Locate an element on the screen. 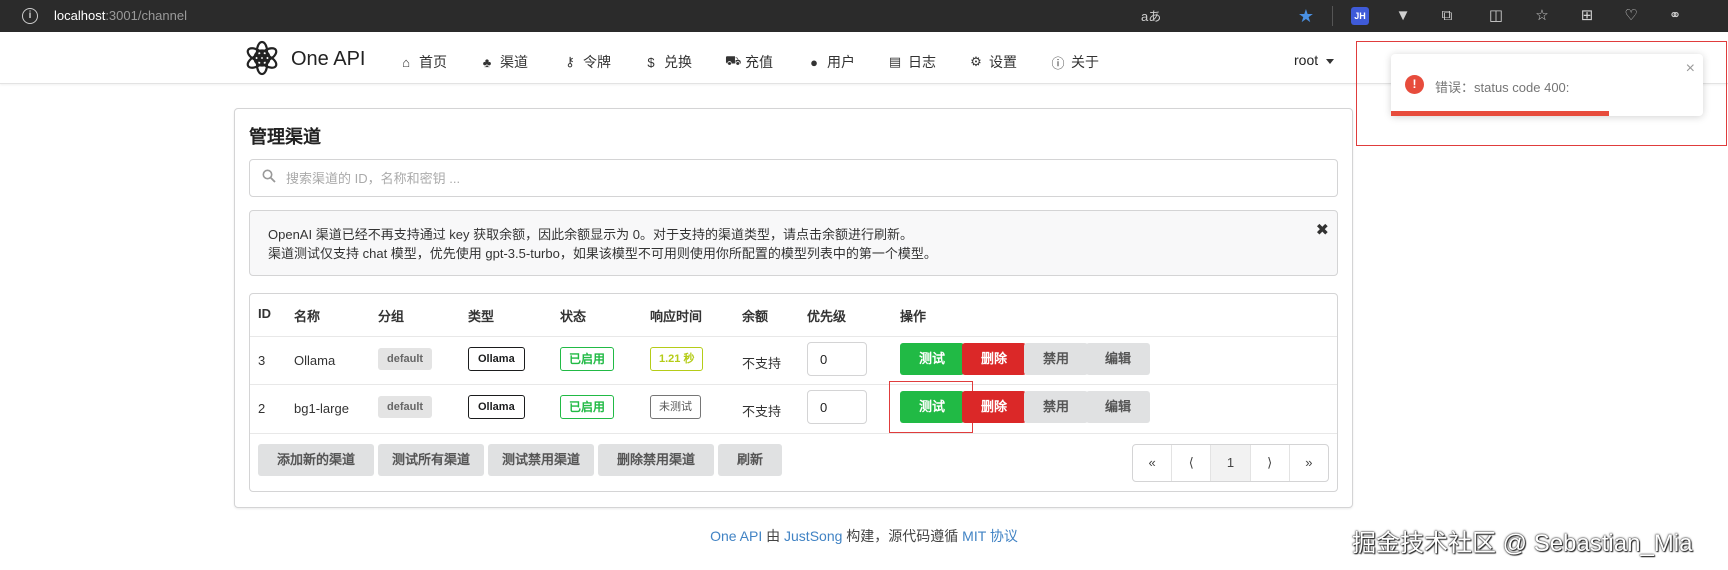 This screenshot has width=1728, height=570. nav-label: 日志 is located at coordinates (922, 62).